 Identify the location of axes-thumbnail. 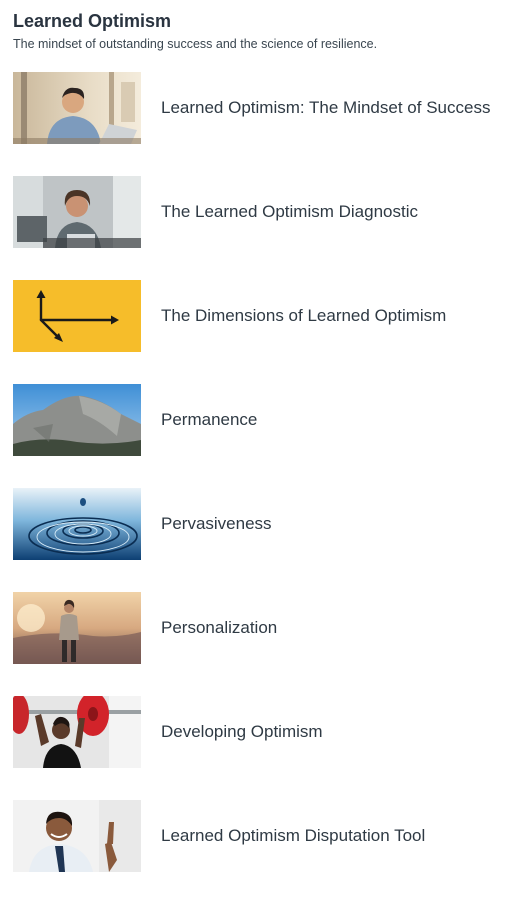
(77, 316).